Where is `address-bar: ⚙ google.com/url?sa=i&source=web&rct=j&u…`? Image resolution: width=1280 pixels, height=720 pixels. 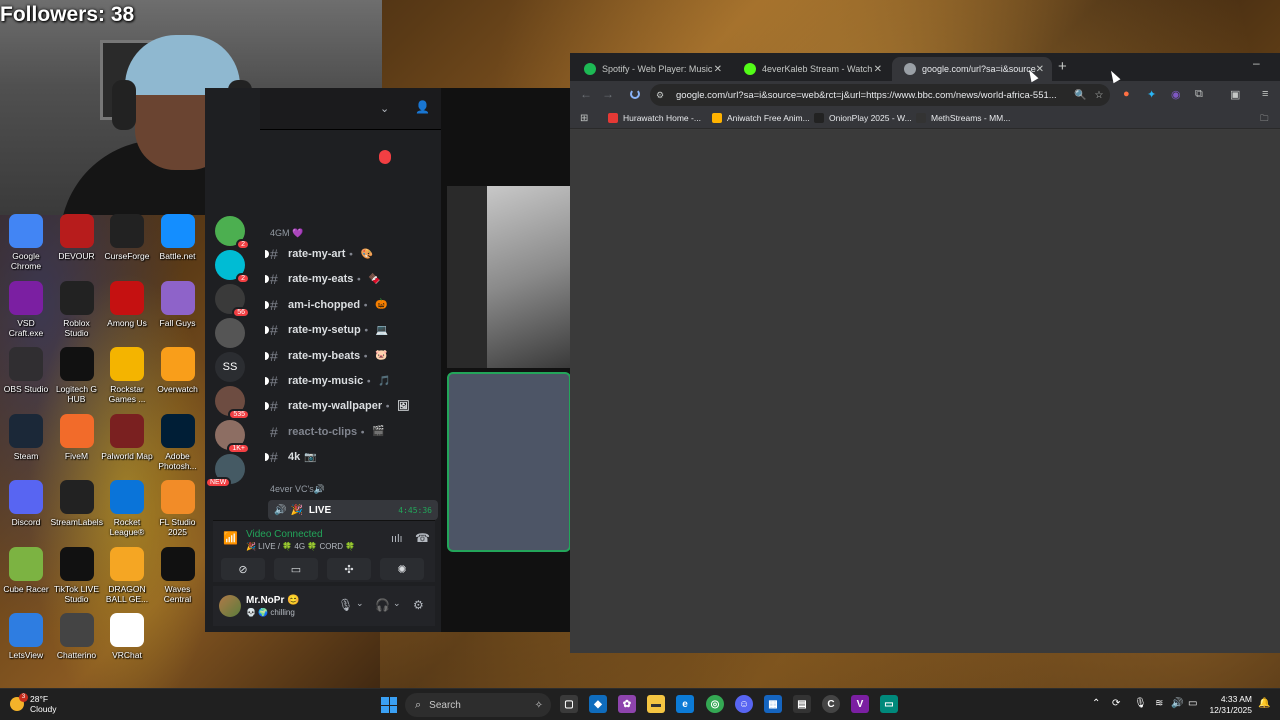 address-bar: ⚙ google.com/url?sa=i&source=web&rct=j&u… is located at coordinates (880, 95).